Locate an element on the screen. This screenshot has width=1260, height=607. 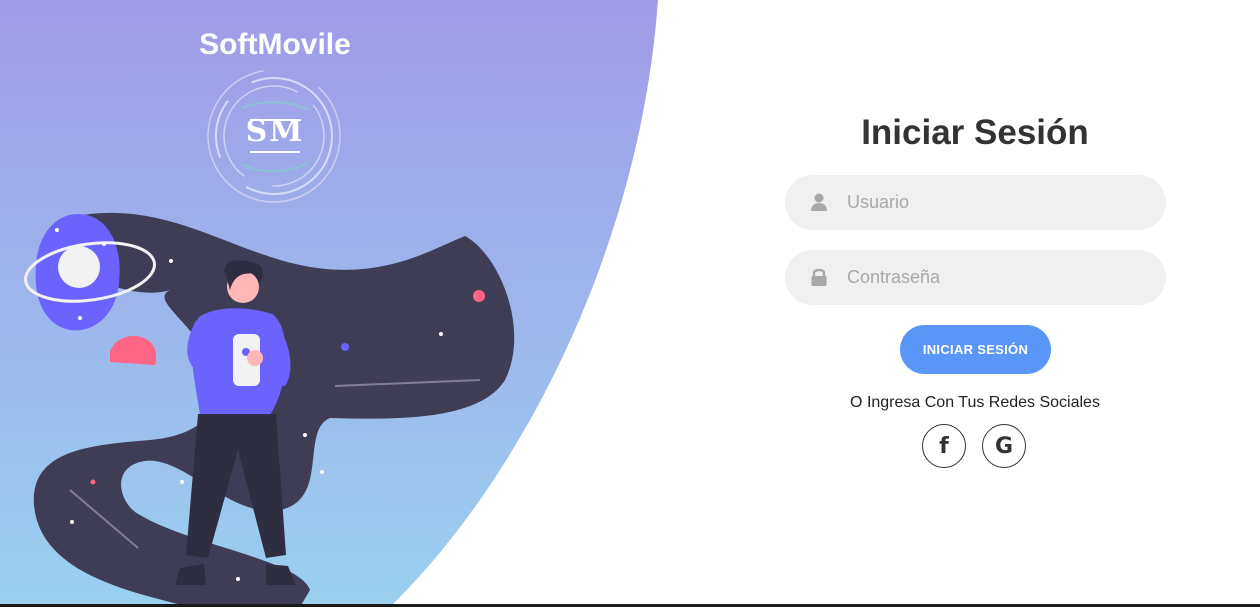
login-submit-button: INICIAR SESIÓN is located at coordinates (975, 349).